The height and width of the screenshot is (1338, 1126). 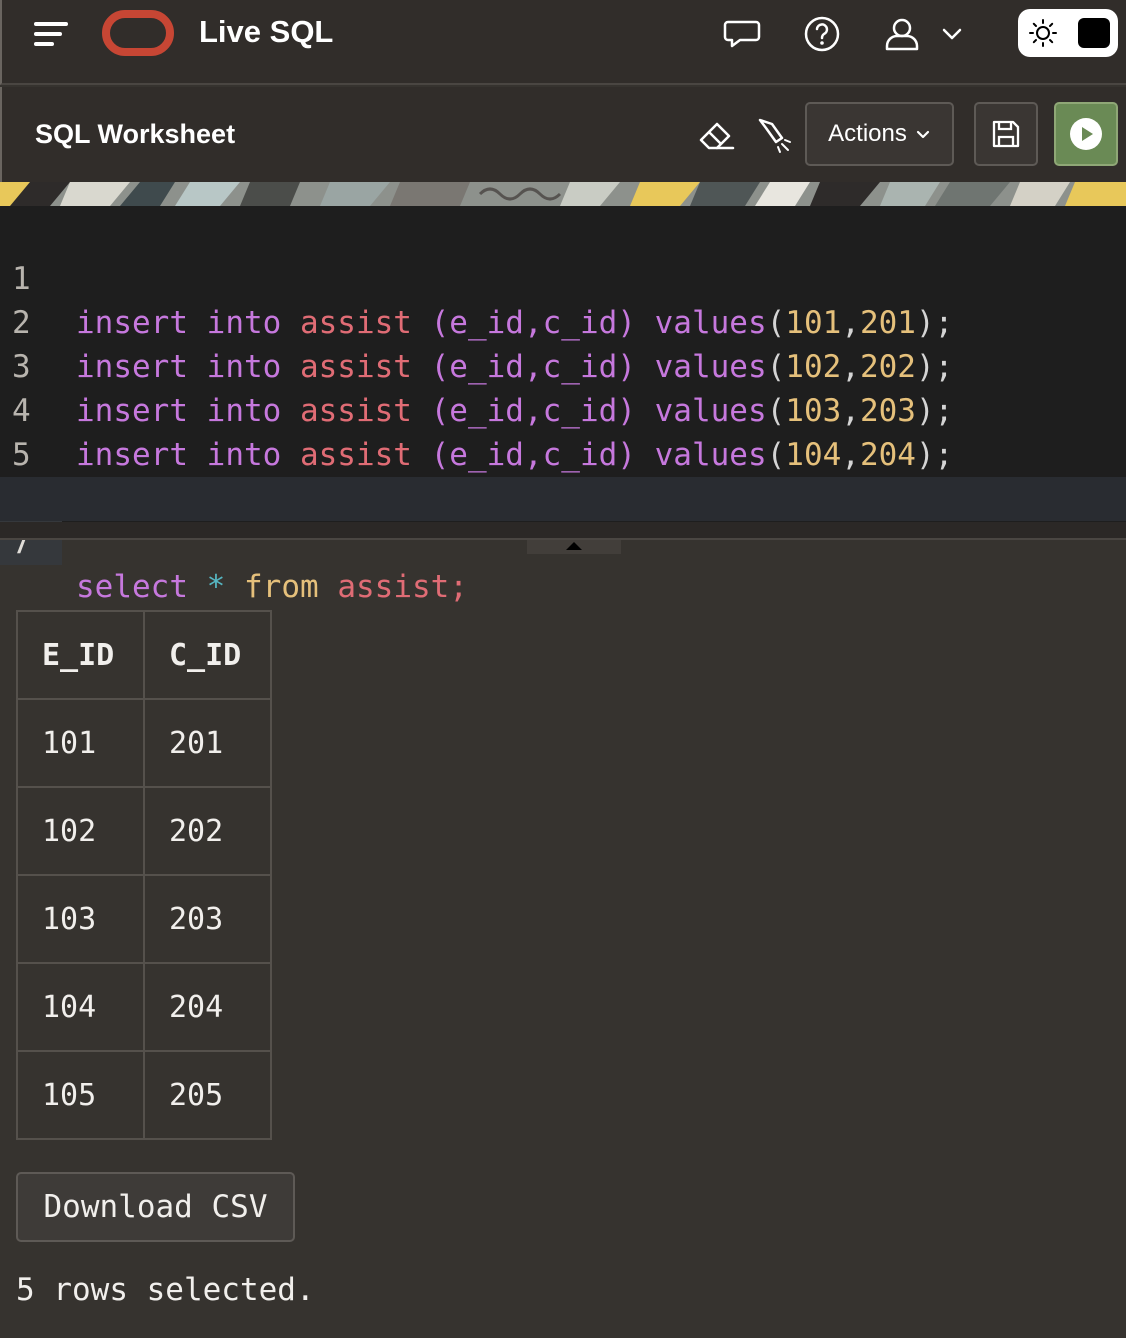 I want to click on worksheet-title: SQL Worksheet, so click(x=135, y=134).